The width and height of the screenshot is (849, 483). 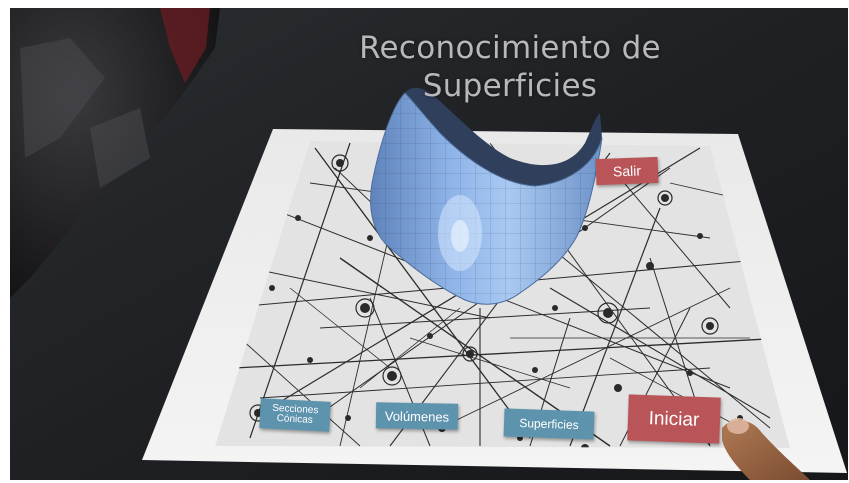 I want to click on conic-sections-label-line2: Cónicas, so click(x=295, y=419).